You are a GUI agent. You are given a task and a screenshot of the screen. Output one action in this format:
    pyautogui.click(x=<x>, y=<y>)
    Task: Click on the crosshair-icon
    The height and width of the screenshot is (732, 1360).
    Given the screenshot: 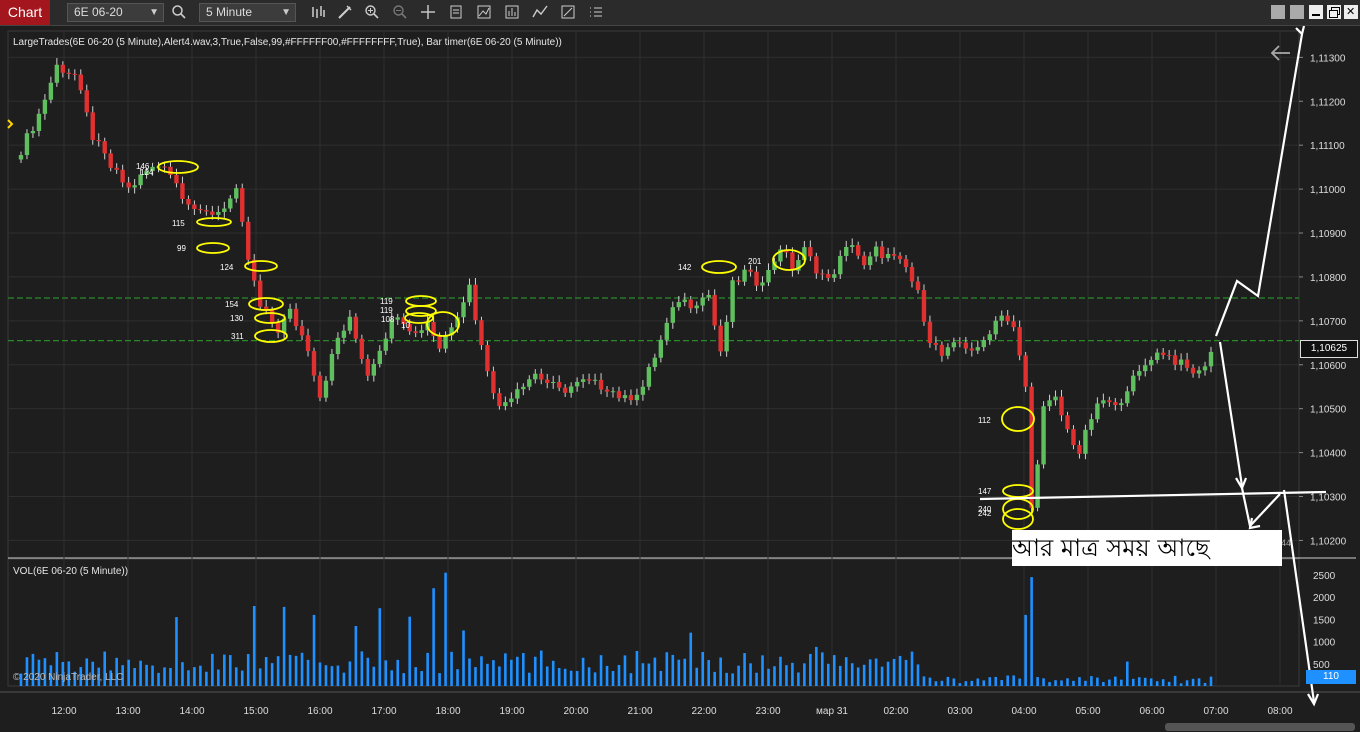 What is the action you would take?
    pyautogui.click(x=428, y=13)
    